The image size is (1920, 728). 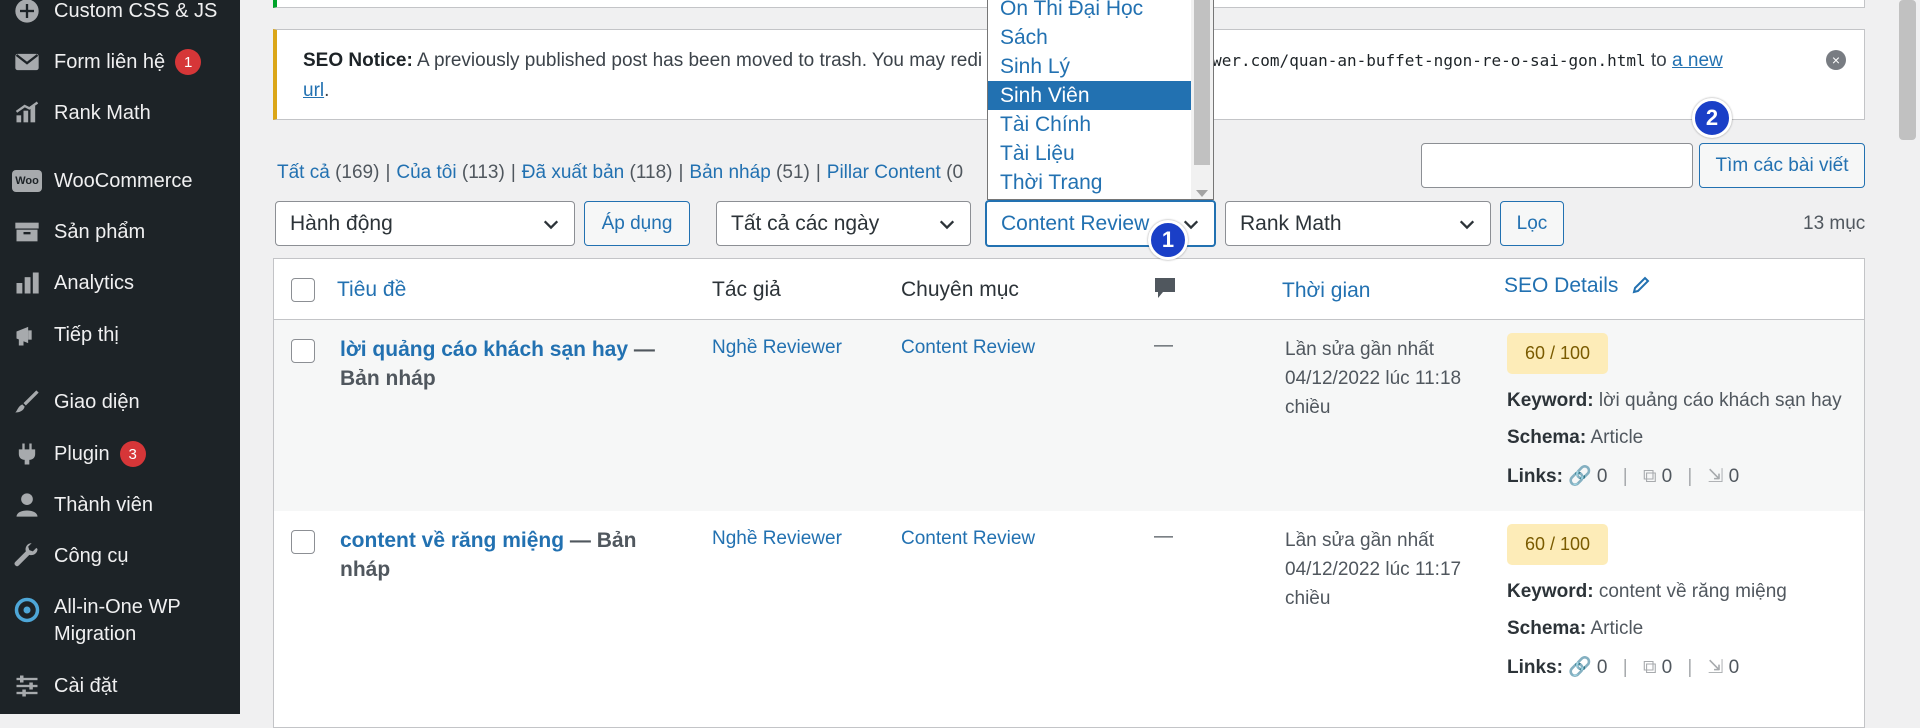 I want to click on page-scrollbar-thumb, so click(x=1907, y=70).